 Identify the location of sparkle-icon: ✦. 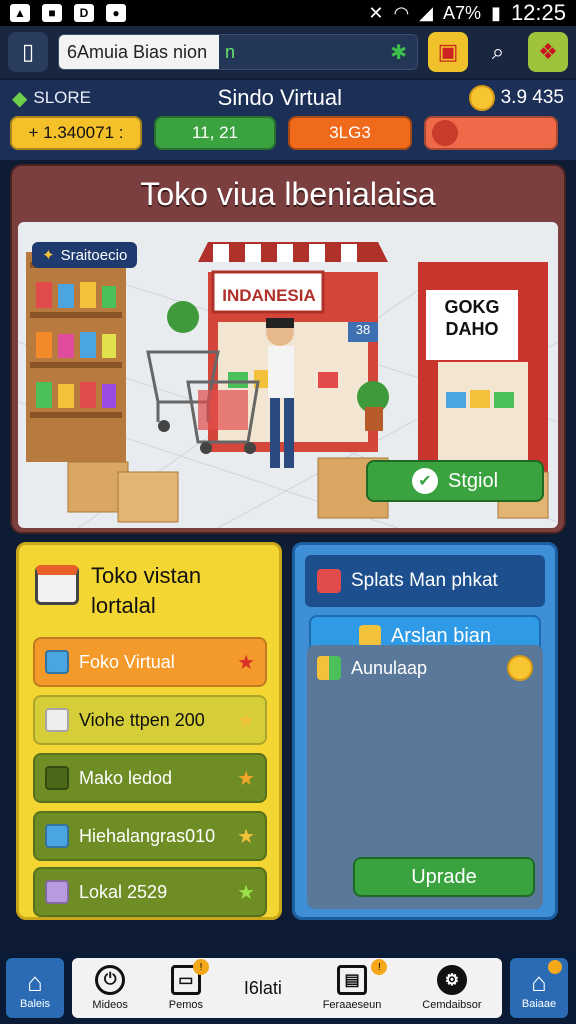
(48, 255).